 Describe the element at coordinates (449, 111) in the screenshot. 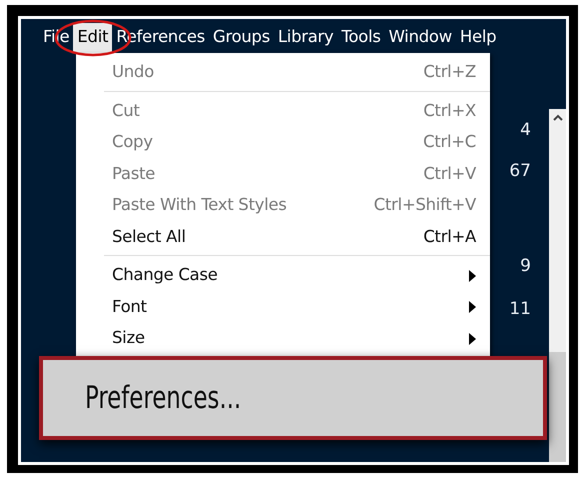

I see `shortcut-label: Ctrl+X` at that location.